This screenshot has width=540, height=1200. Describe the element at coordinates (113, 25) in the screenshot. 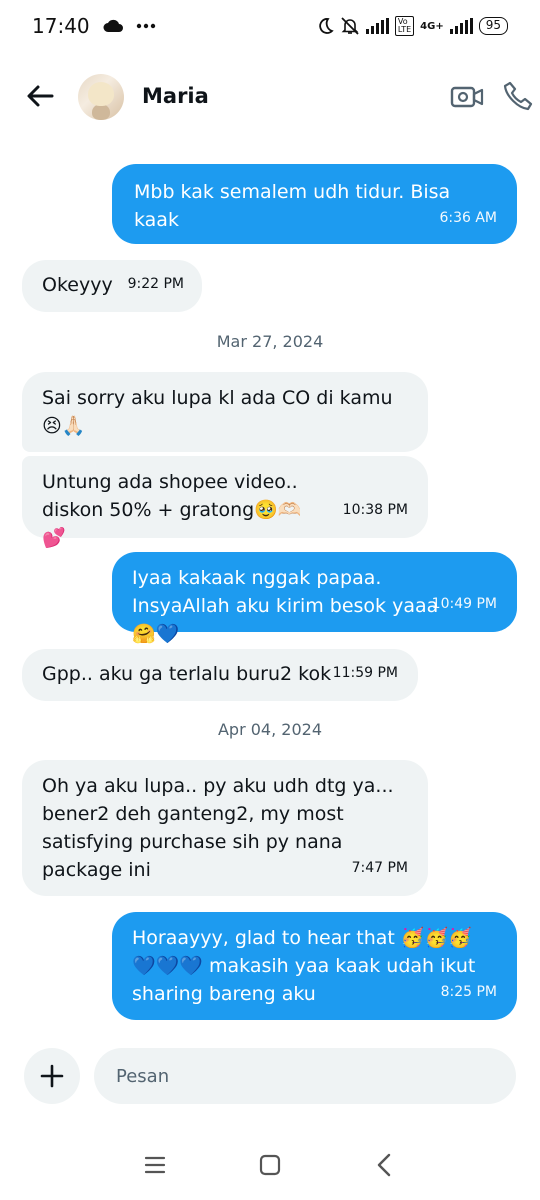

I see `cloud-icon` at that location.